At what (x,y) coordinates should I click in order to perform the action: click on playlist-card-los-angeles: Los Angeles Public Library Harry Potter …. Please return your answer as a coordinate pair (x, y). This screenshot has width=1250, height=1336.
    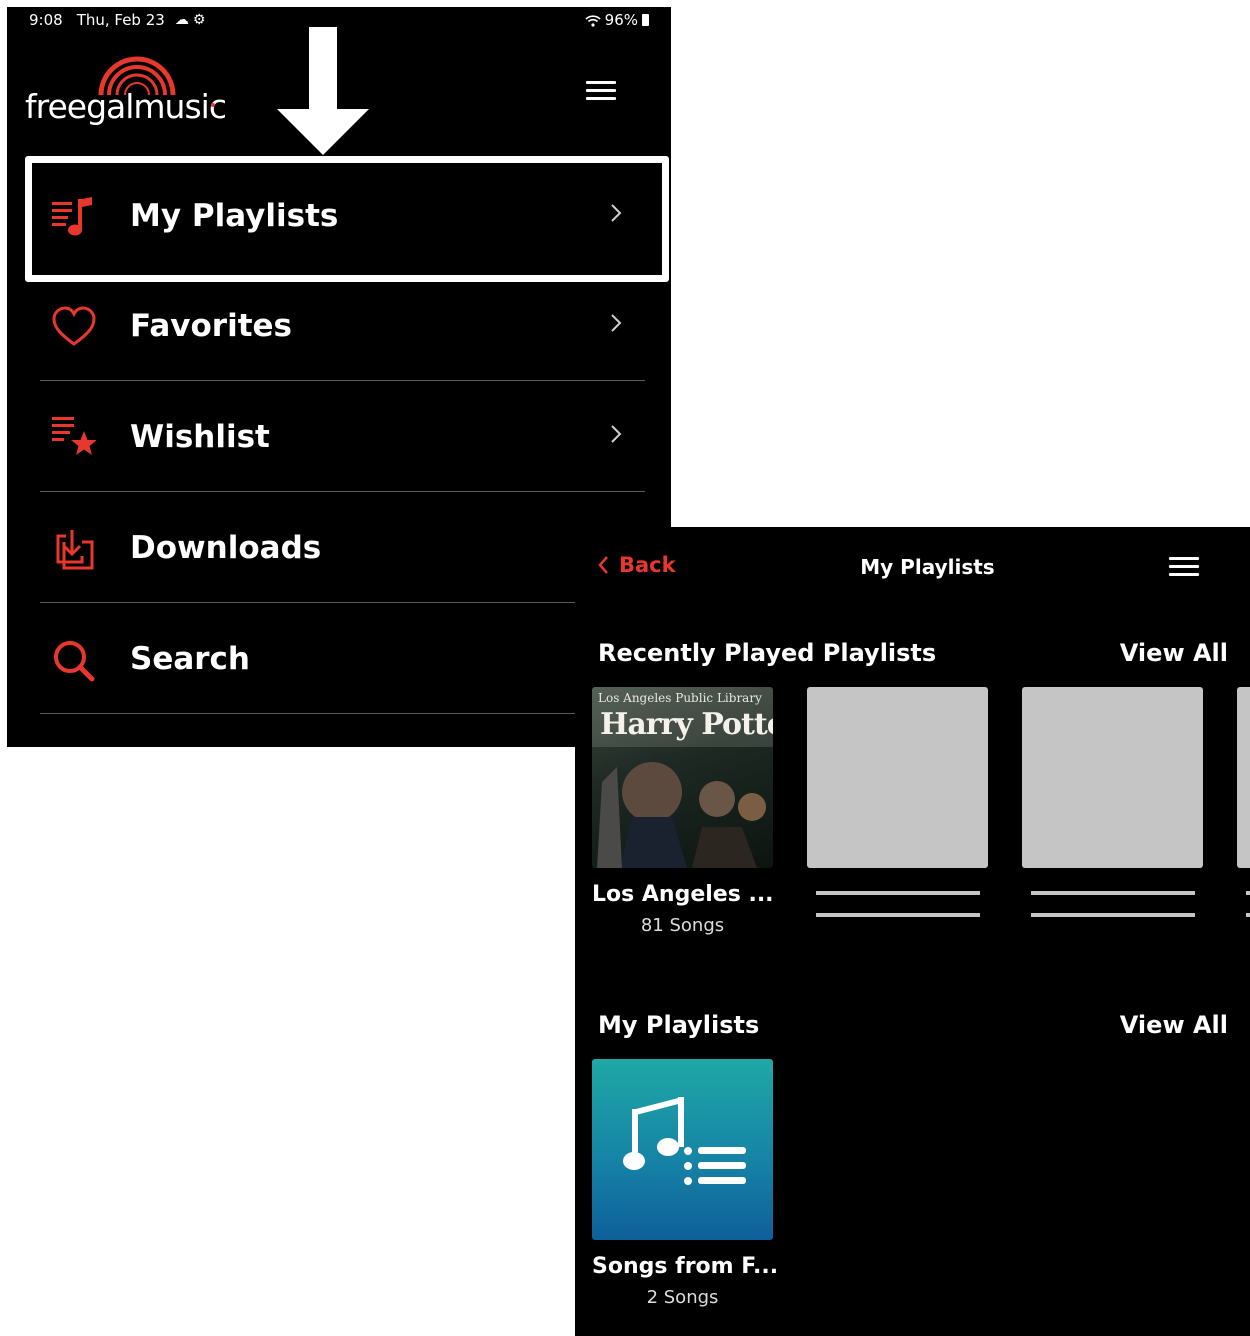
    Looking at the image, I should click on (683, 811).